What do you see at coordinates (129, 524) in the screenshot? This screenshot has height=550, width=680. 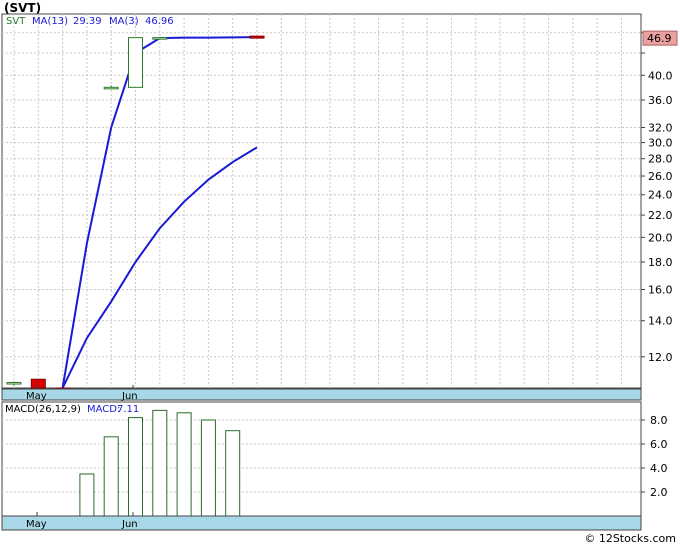 I see `macd-x-tick-label: Jun` at bounding box center [129, 524].